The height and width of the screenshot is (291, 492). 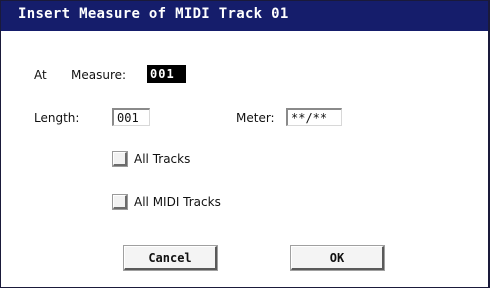 What do you see at coordinates (153, 14) in the screenshot?
I see `dialog-title: Insert Measure of MIDI Track 01` at bounding box center [153, 14].